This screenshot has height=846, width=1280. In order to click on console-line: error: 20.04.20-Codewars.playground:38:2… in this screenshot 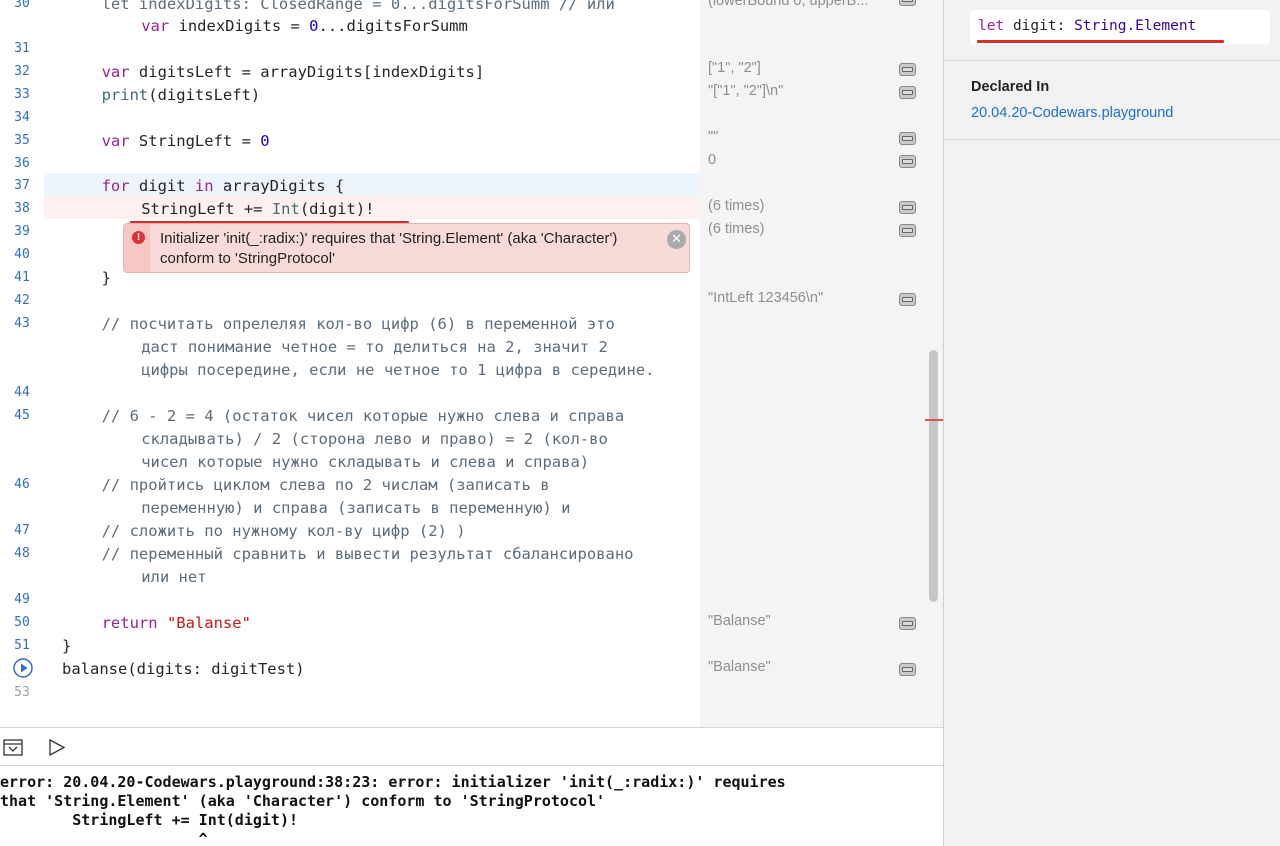, I will do `click(393, 782)`.